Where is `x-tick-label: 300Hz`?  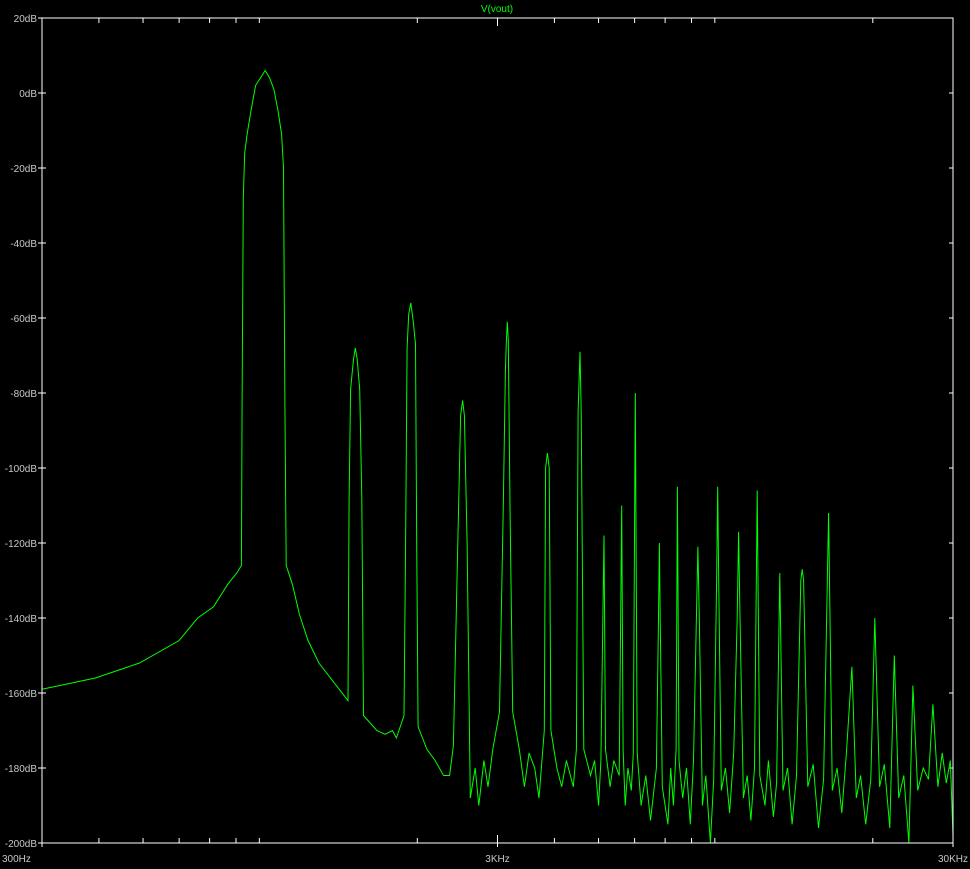 x-tick-label: 300Hz is located at coordinates (16, 859).